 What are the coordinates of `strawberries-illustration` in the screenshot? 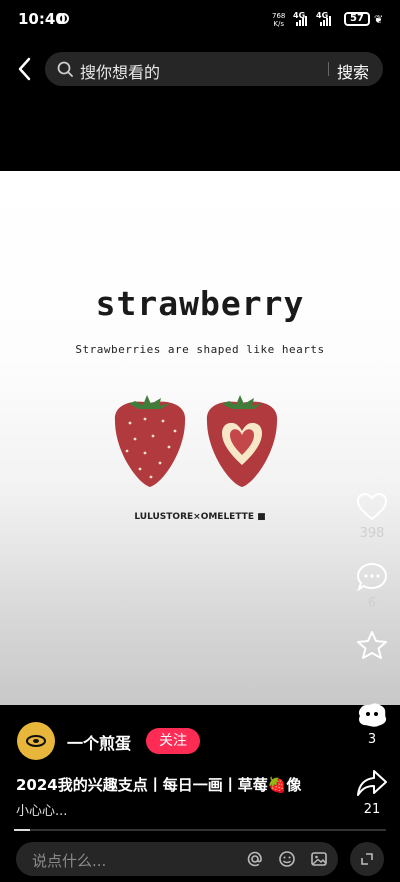 It's located at (196, 441).